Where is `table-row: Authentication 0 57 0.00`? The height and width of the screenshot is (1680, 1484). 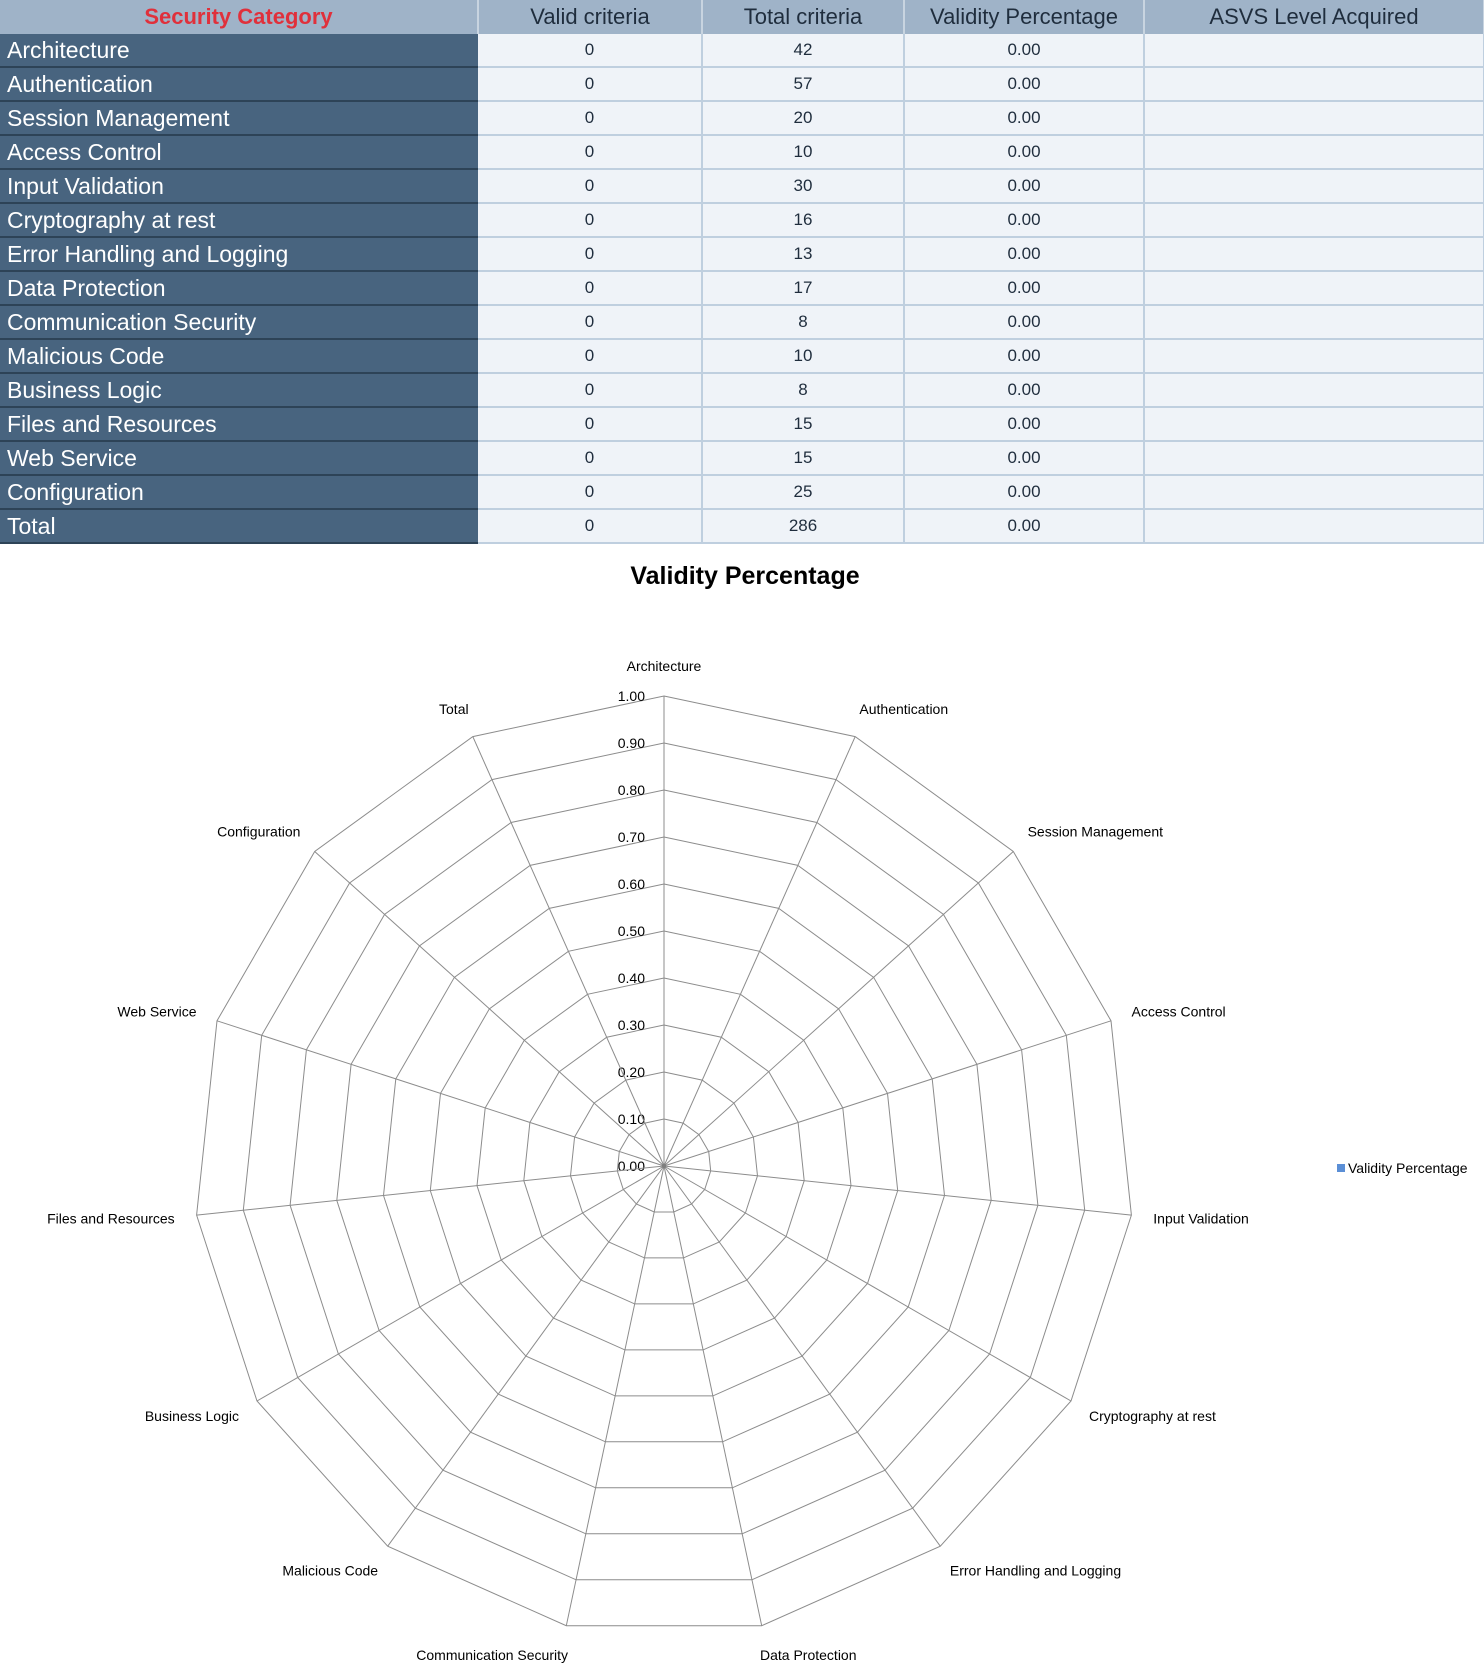 table-row: Authentication 0 57 0.00 is located at coordinates (742, 84).